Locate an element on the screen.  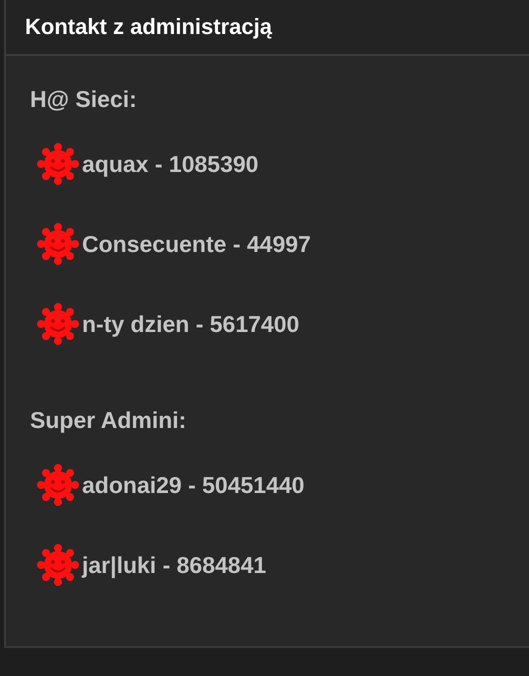
admin-name: adonai29 - 50451440 is located at coordinates (193, 485).